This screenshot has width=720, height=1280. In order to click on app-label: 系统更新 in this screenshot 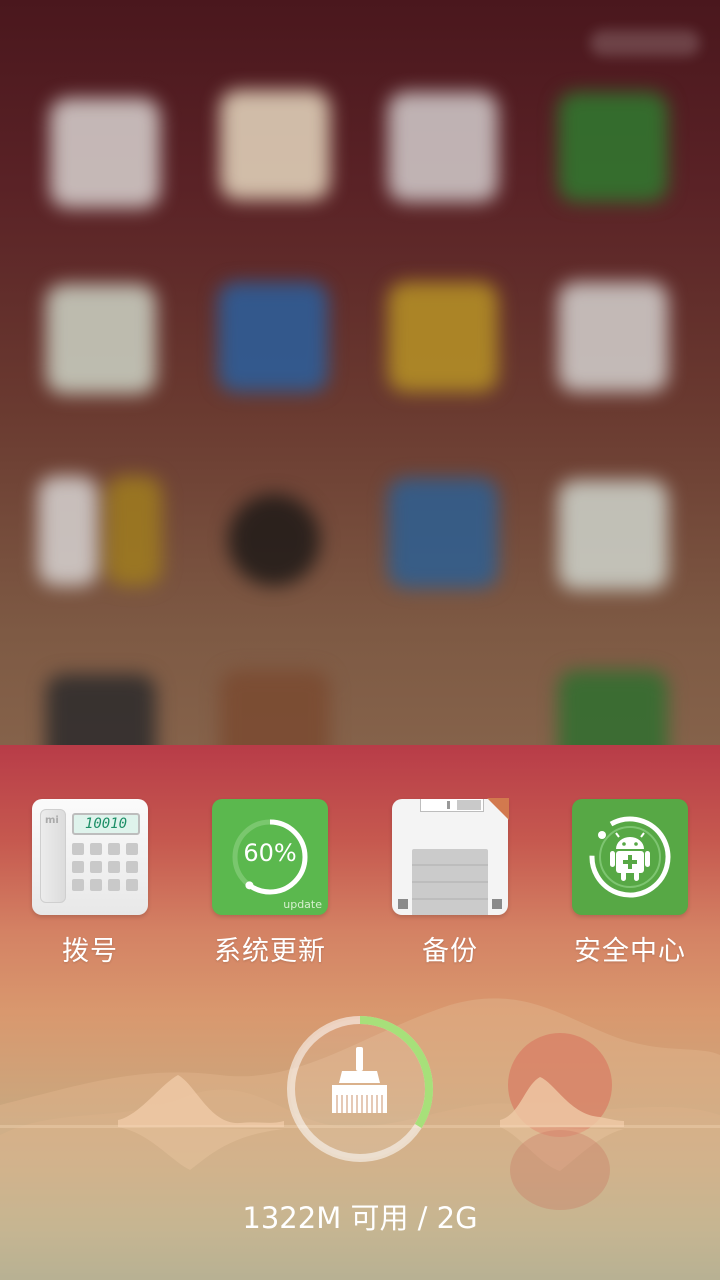, I will do `click(270, 951)`.